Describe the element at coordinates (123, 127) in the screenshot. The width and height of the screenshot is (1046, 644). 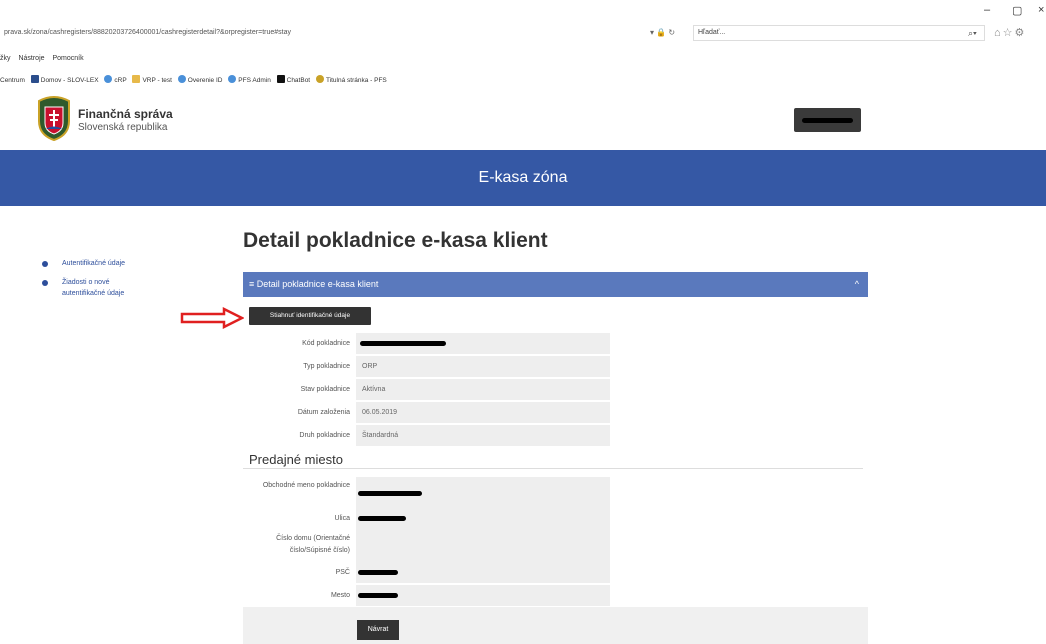
I see `brand-subtitle: Slovenská republika` at that location.